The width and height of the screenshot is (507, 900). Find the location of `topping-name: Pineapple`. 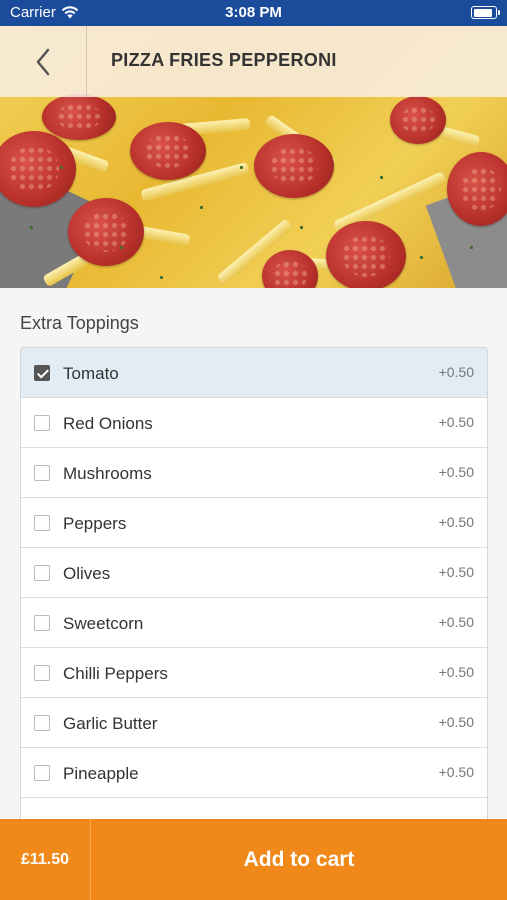

topping-name: Pineapple is located at coordinates (101, 773).